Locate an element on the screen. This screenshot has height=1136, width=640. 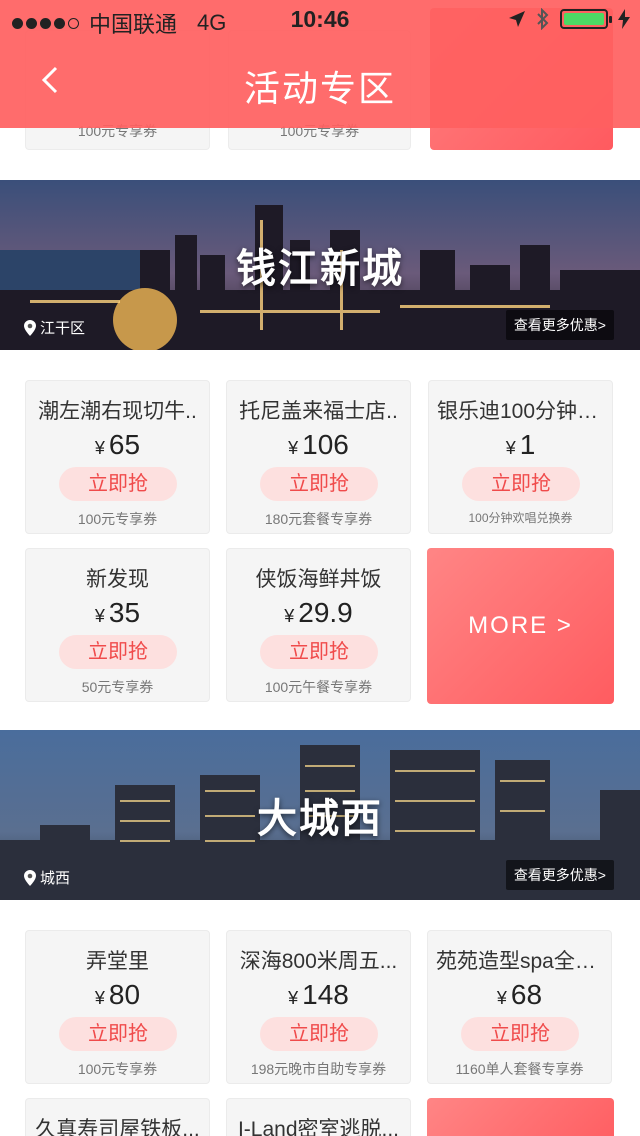
location-label: 城西 is located at coordinates (55, 878).